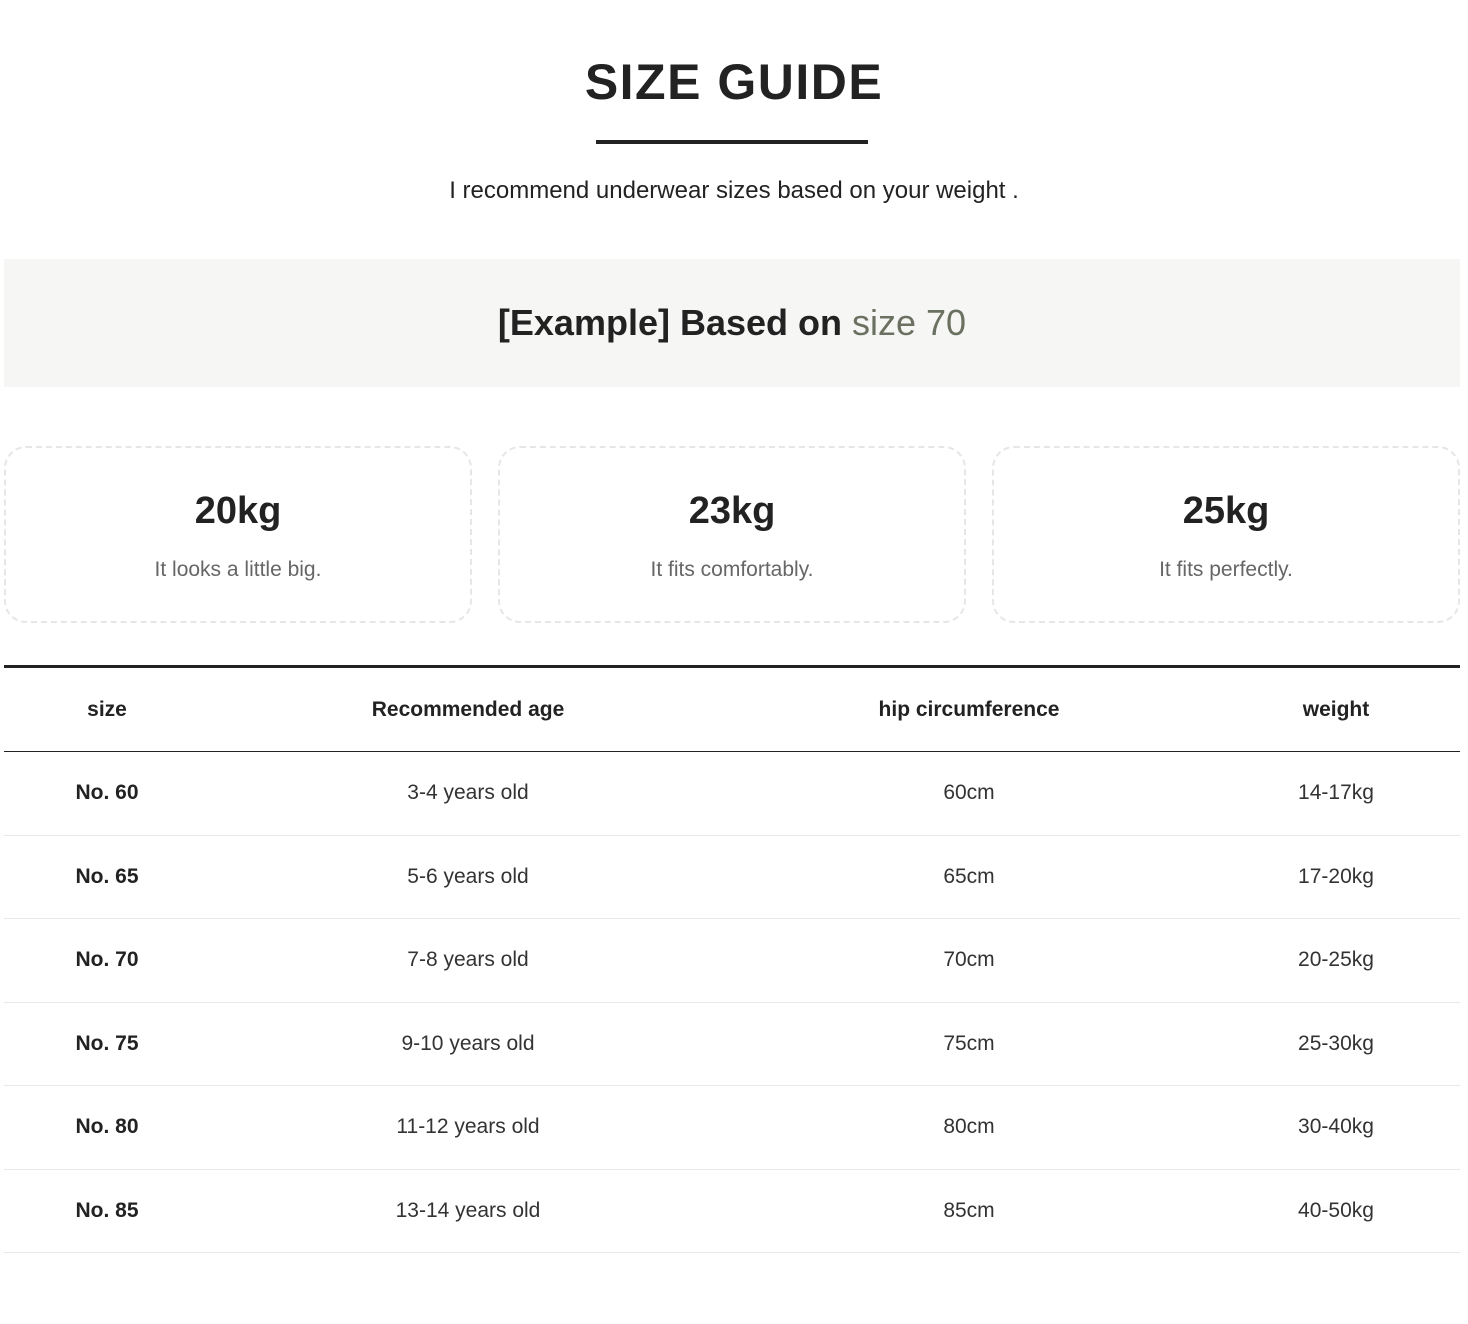  I want to click on cell-age: 9-10 years old, so click(468, 1043).